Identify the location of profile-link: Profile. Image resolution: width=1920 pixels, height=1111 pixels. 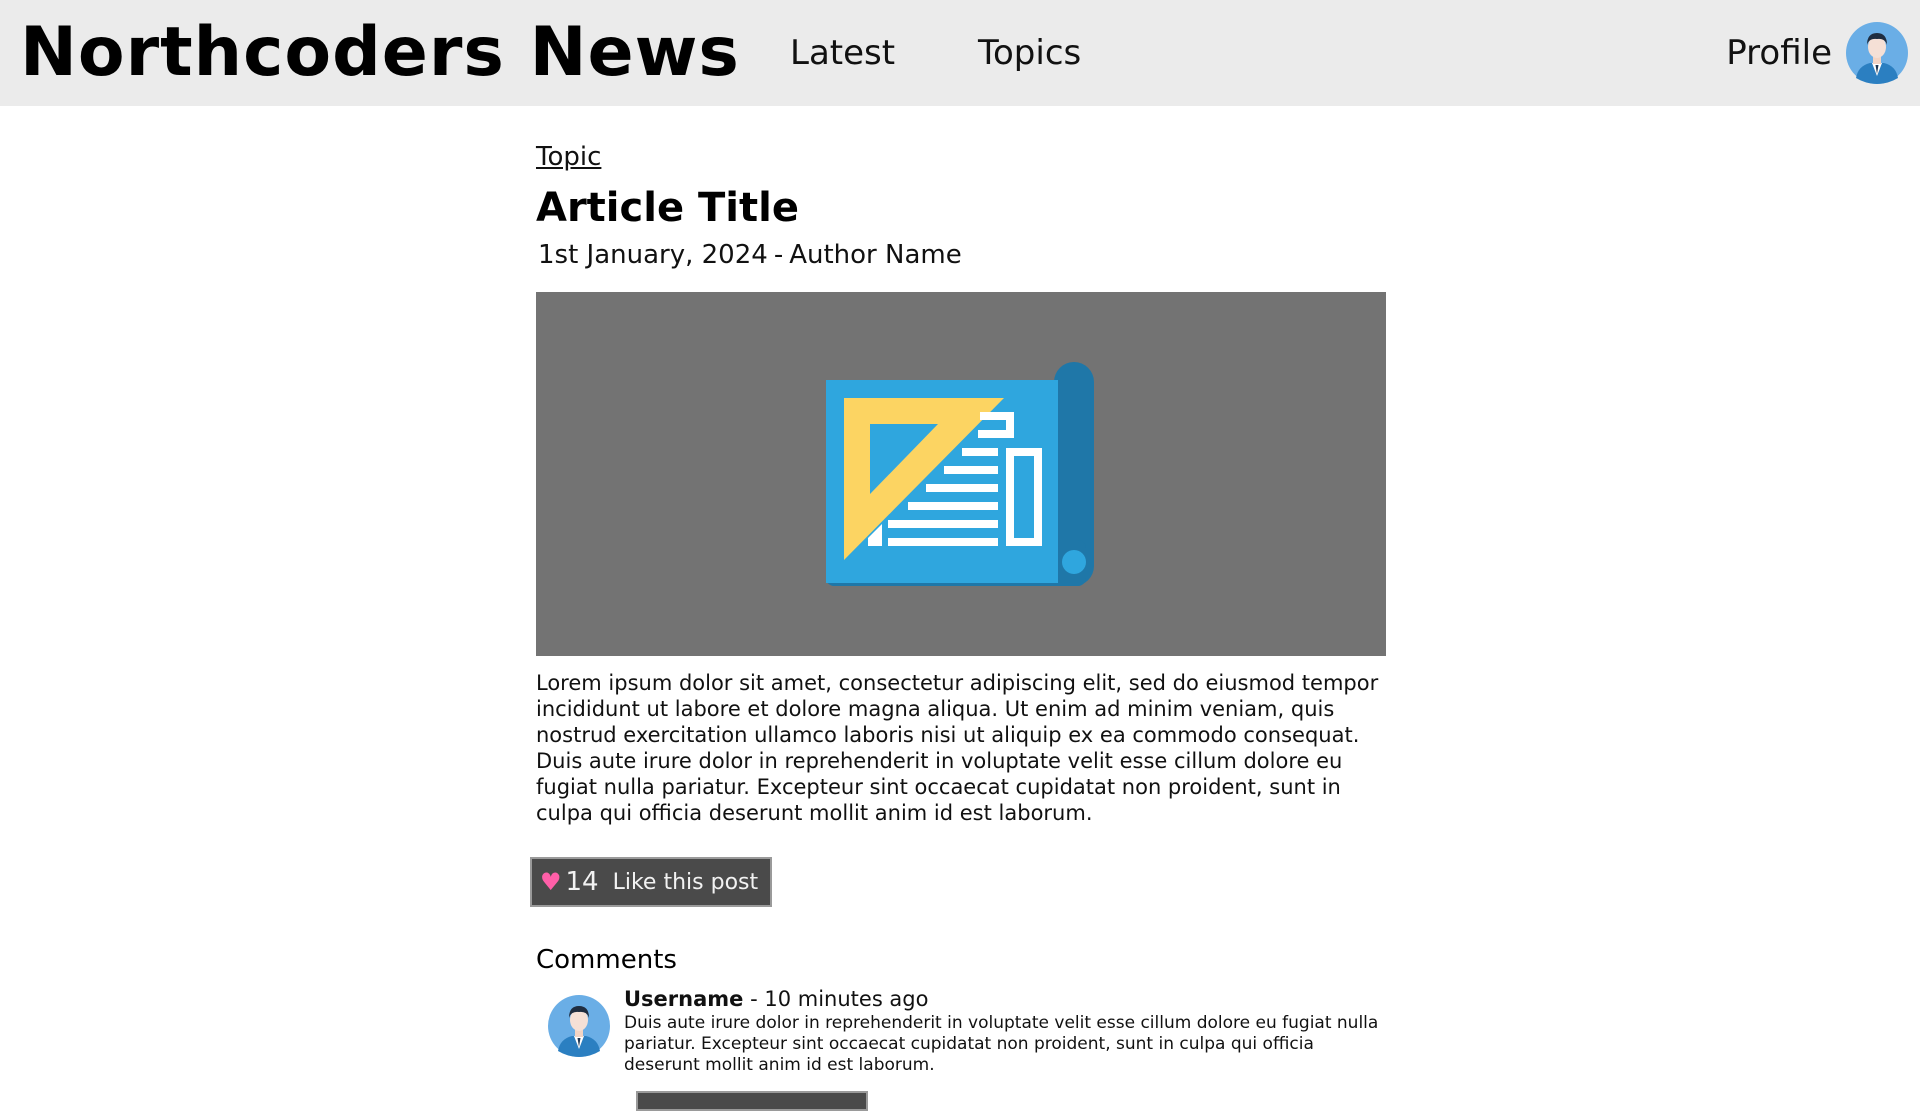
(1779, 53).